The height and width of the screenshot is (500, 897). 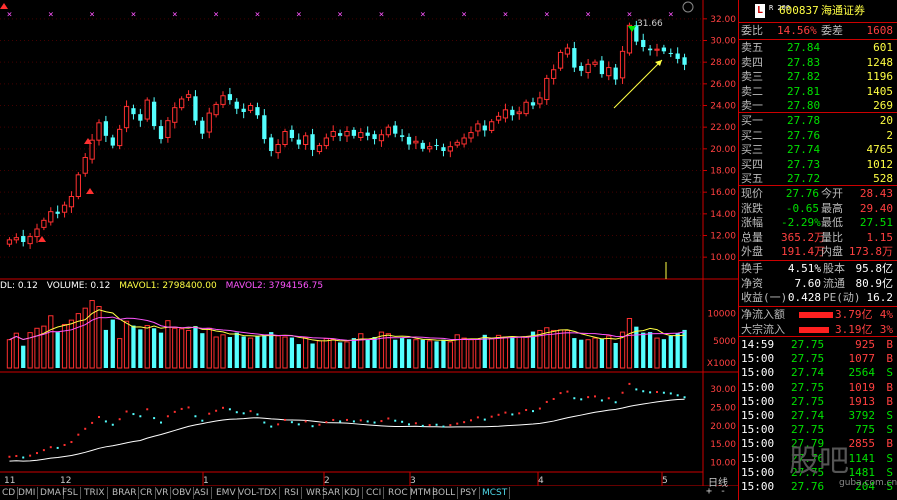 I want to click on indicator-tab-vol-tdx: VOL-TDX, so click(x=258, y=493).